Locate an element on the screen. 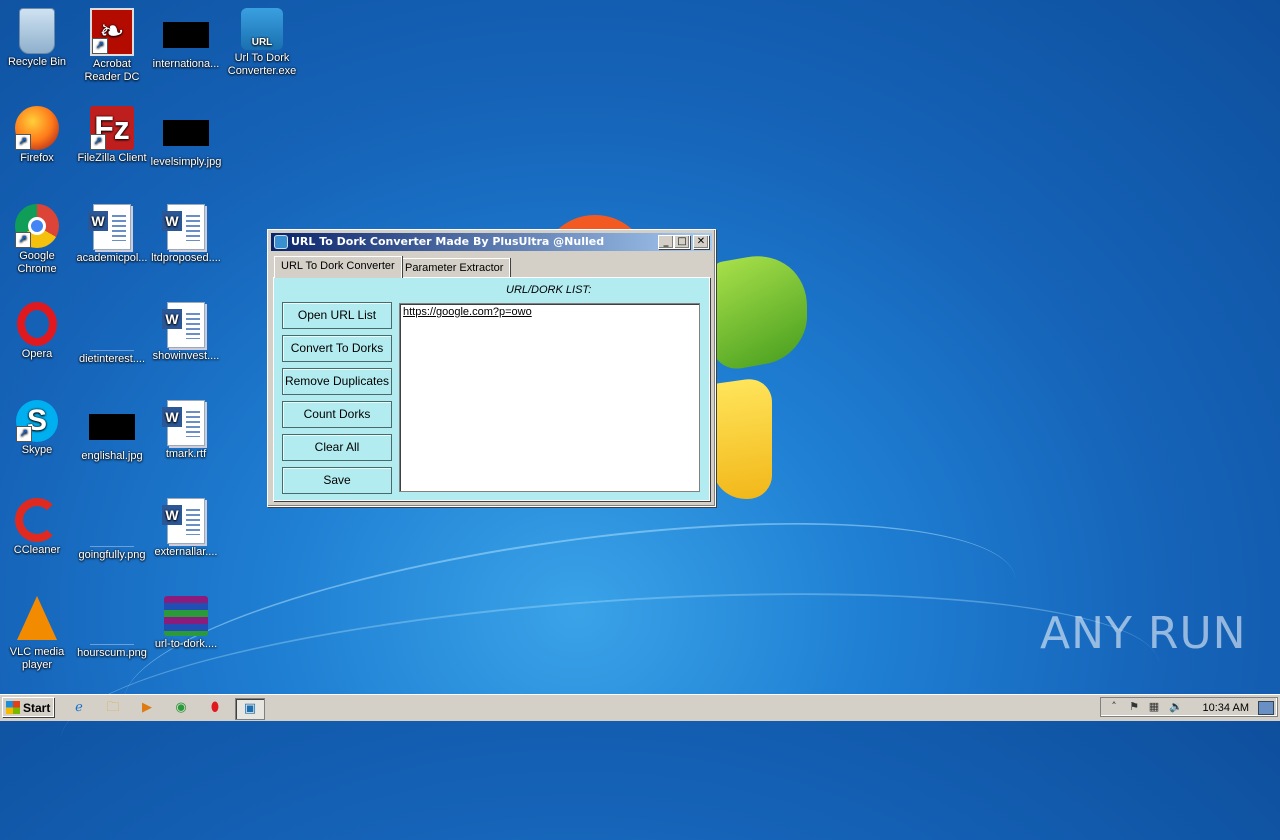  desktop-icon-opera: Opera is located at coordinates (37, 331).